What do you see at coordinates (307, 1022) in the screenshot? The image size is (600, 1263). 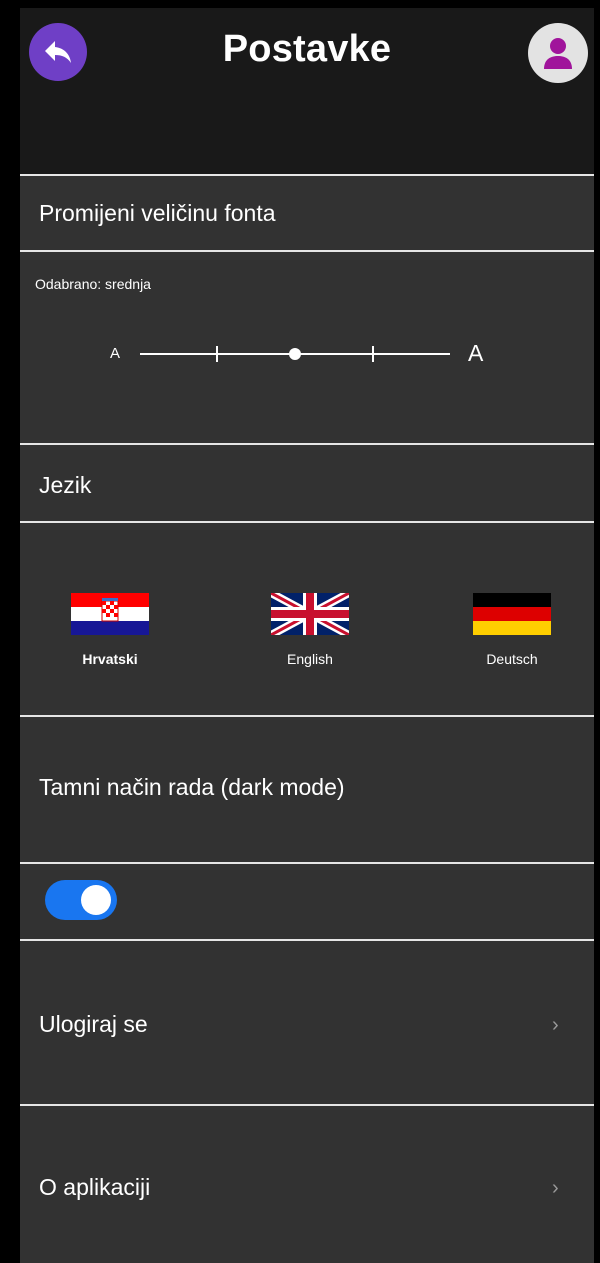 I see `login-row: Ulogiraj se ›` at bounding box center [307, 1022].